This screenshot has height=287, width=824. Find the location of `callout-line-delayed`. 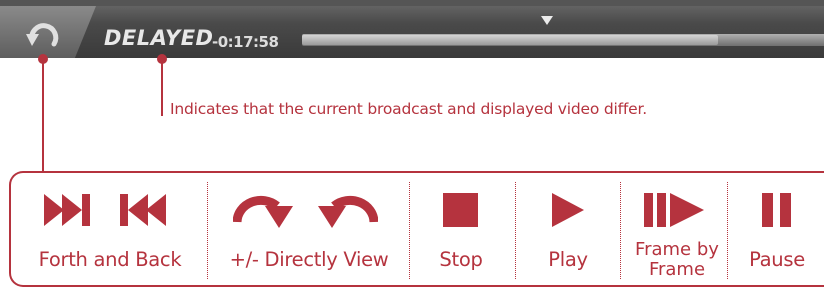

callout-line-delayed is located at coordinates (162, 88).